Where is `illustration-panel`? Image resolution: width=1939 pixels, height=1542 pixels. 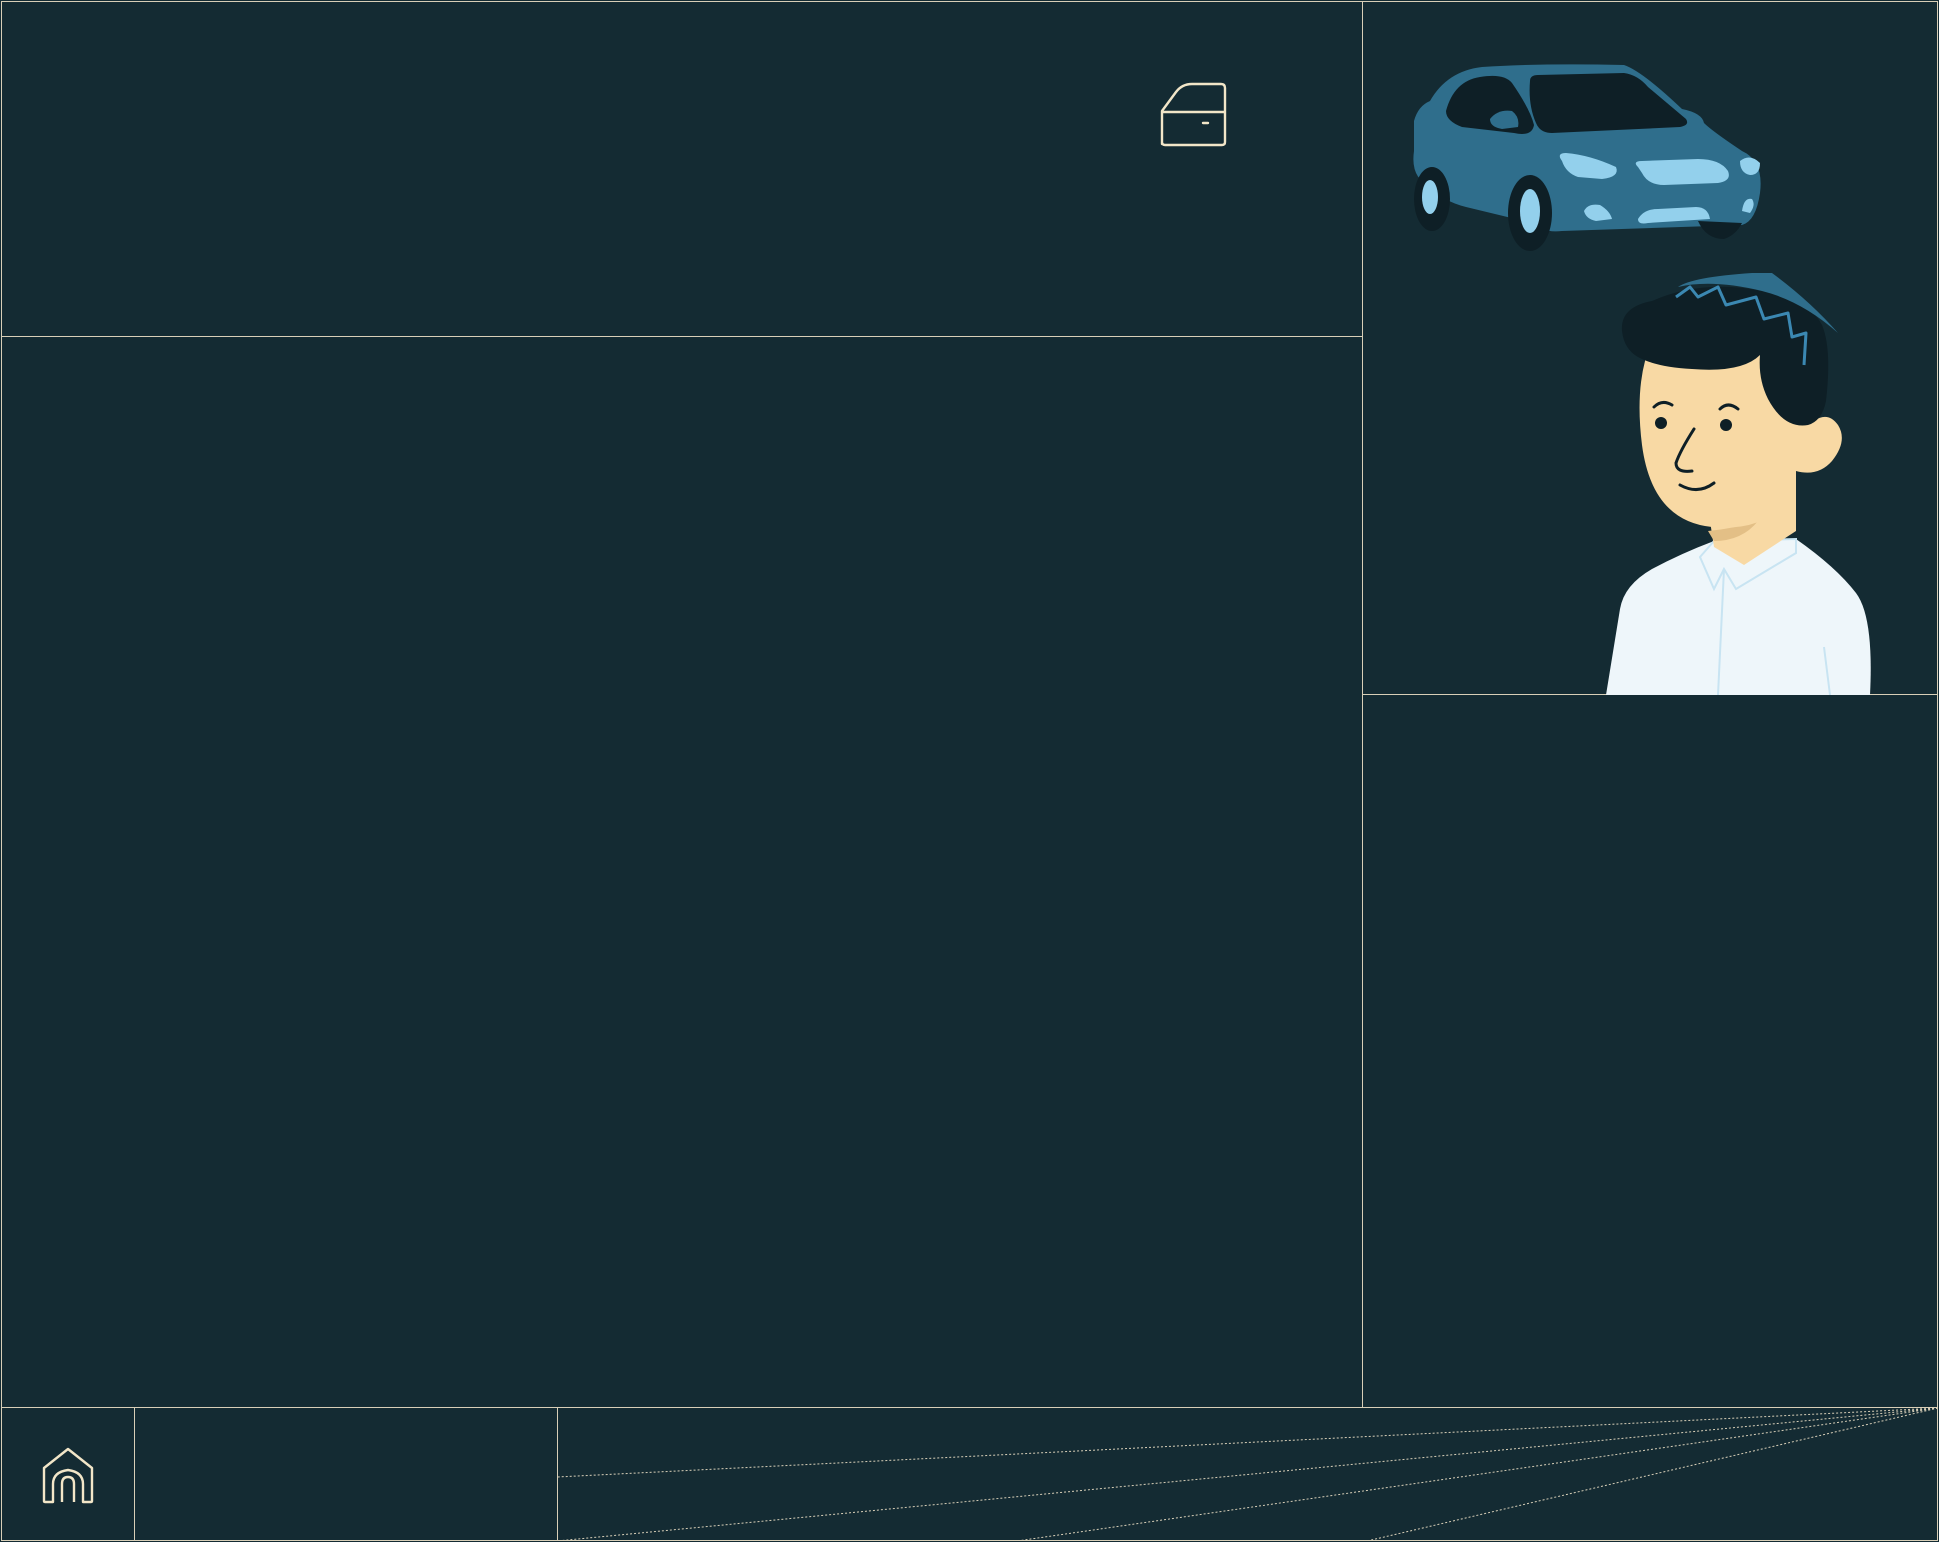 illustration-panel is located at coordinates (1650, 348).